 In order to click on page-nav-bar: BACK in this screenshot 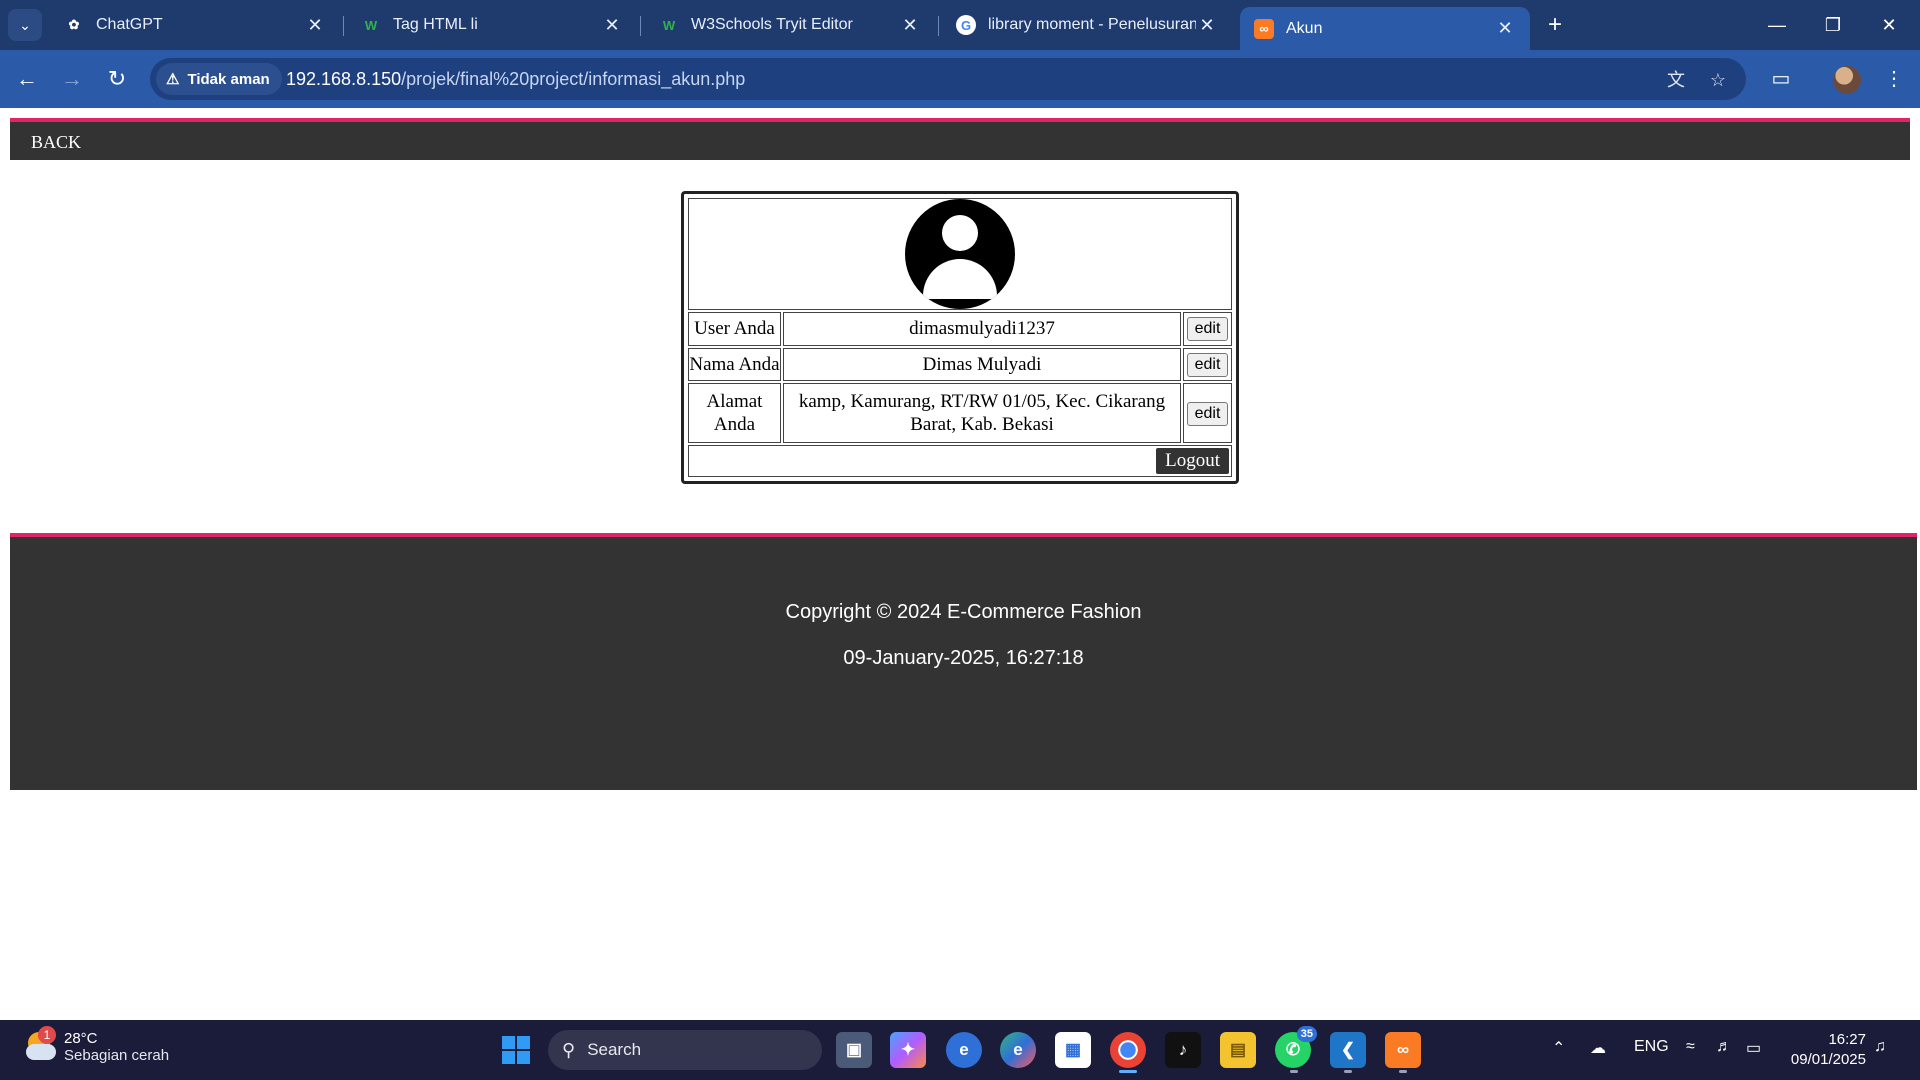, I will do `click(960, 139)`.